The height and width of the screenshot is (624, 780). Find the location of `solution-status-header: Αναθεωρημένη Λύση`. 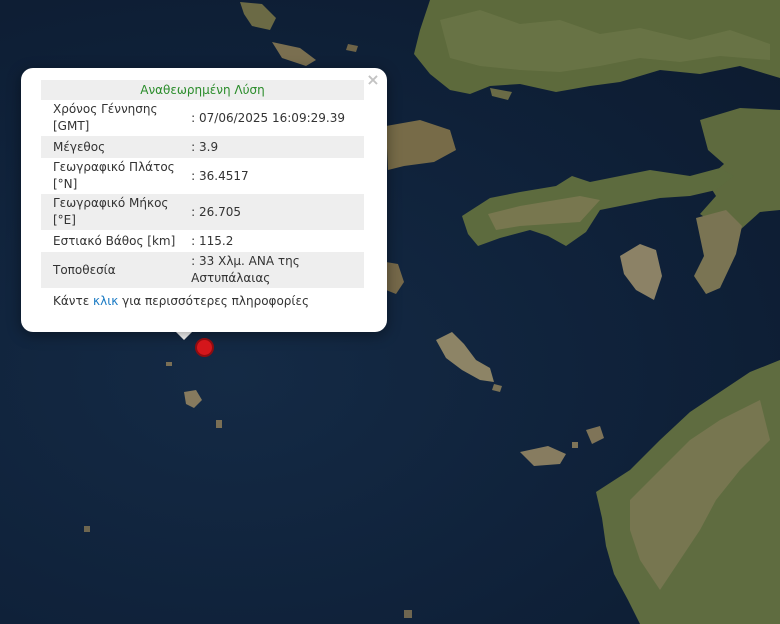

solution-status-header: Αναθεωρημένη Λύση is located at coordinates (202, 90).